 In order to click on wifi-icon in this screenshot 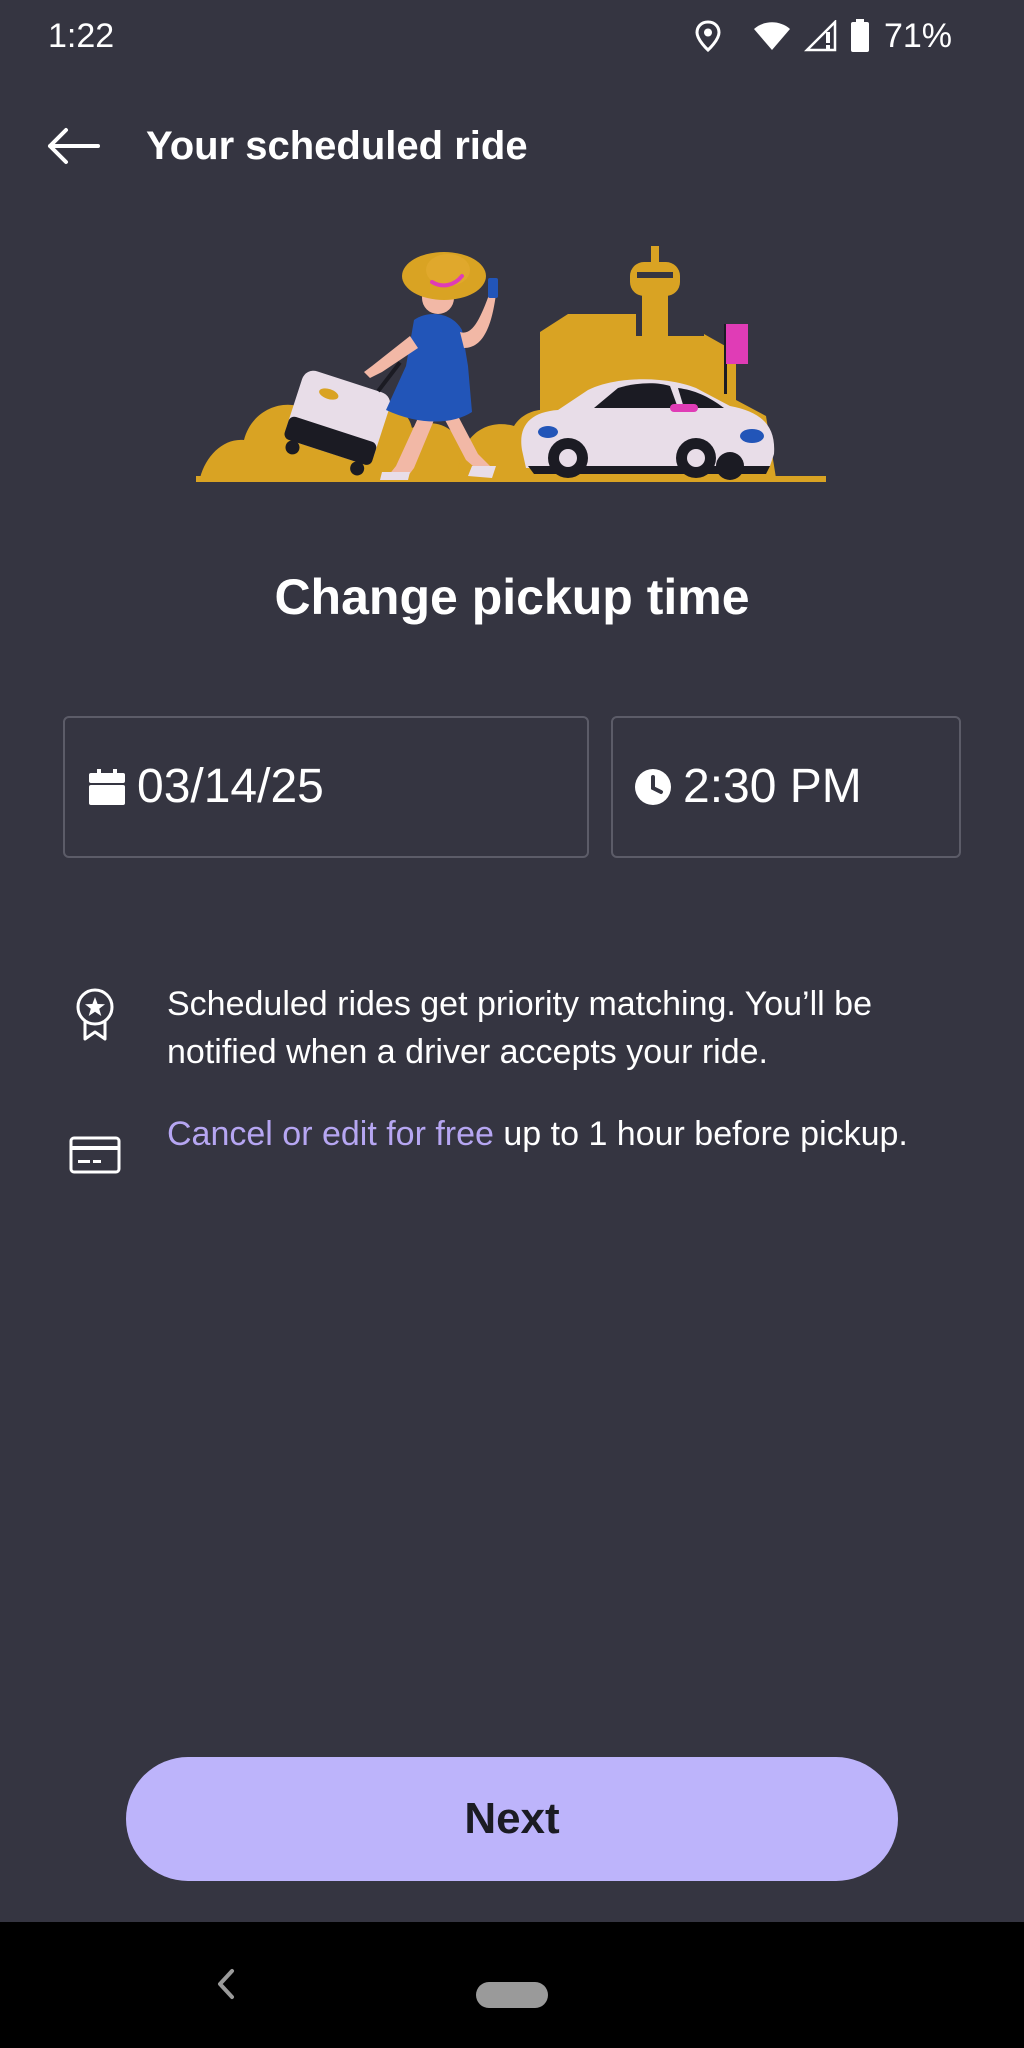, I will do `click(772, 36)`.